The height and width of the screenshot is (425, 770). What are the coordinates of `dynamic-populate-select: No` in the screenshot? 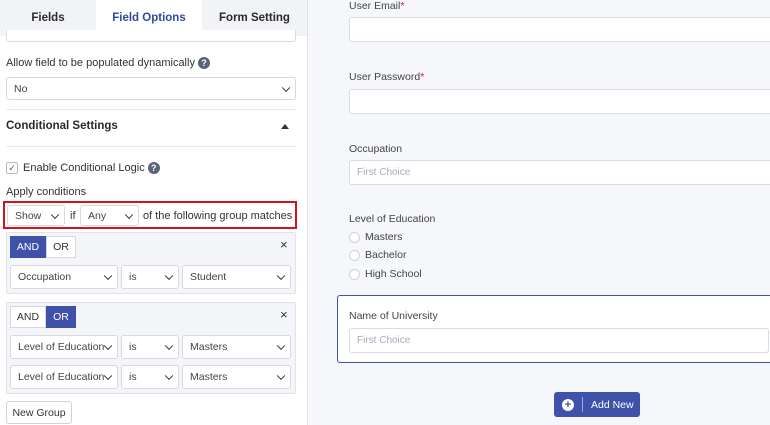 It's located at (151, 88).